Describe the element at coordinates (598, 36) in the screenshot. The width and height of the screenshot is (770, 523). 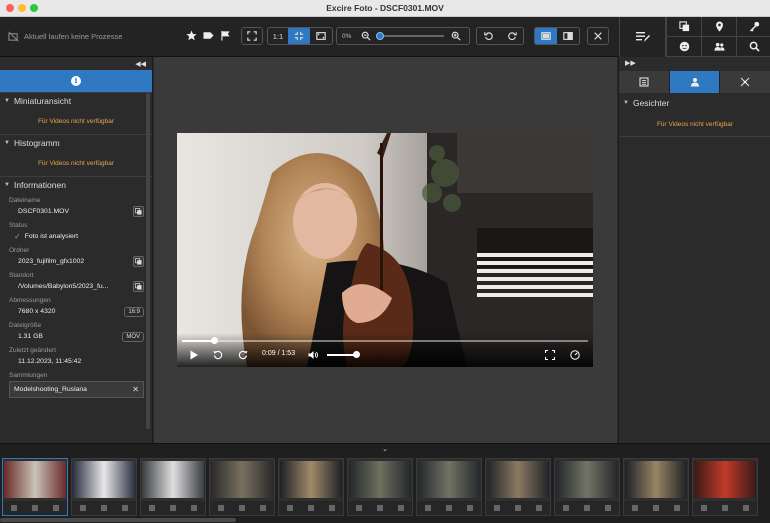
I see `close-view-button` at that location.